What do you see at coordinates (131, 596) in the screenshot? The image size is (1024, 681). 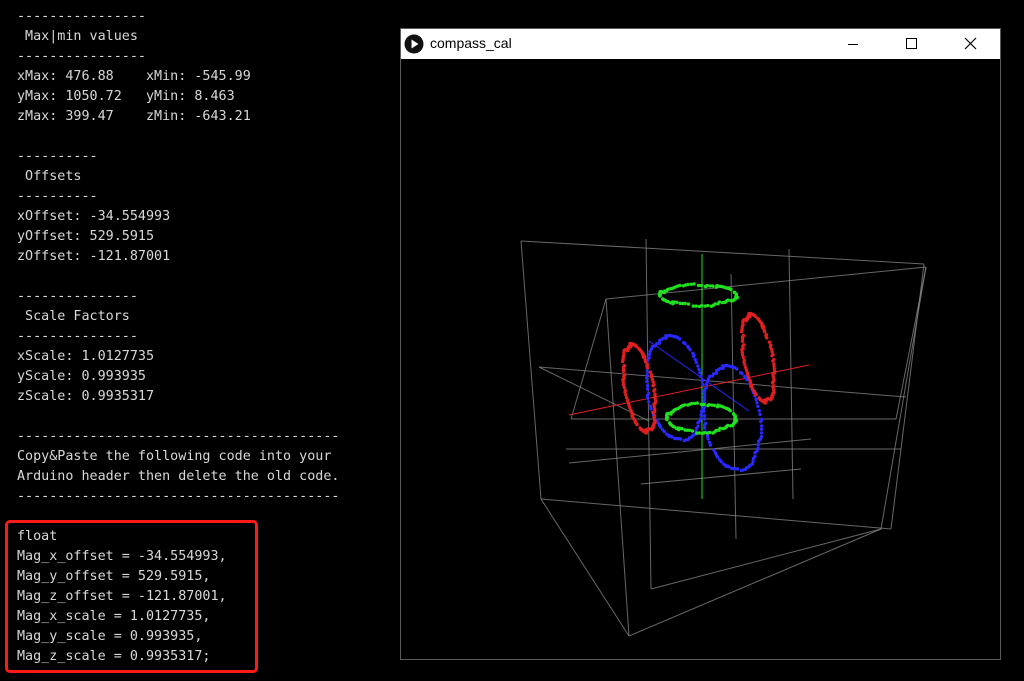 I see `code-highlight-box` at bounding box center [131, 596].